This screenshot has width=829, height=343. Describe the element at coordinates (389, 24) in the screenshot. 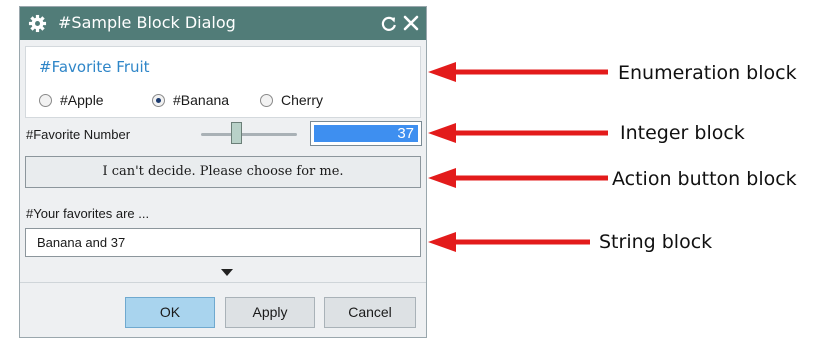

I see `reset-icon` at that location.